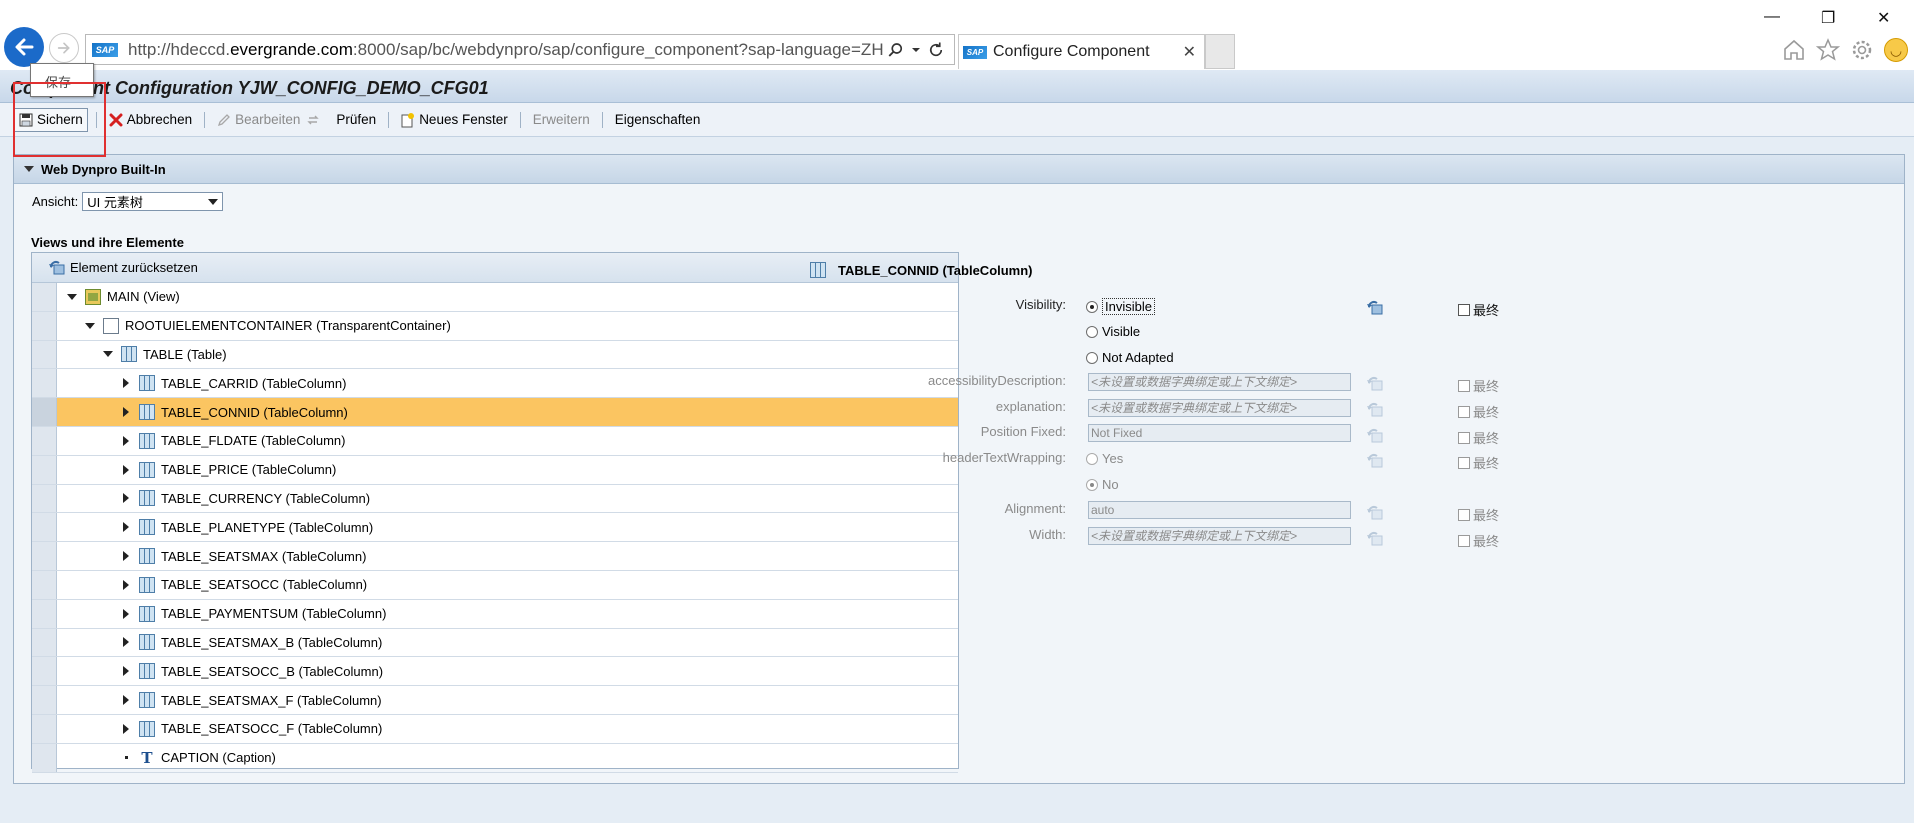 The height and width of the screenshot is (823, 1914). What do you see at coordinates (24, 47) in the screenshot?
I see `back-button` at bounding box center [24, 47].